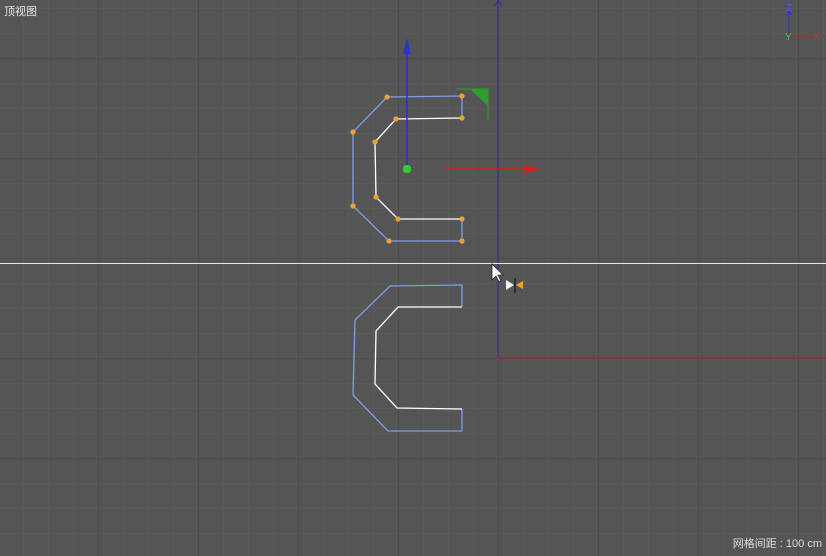  What do you see at coordinates (802, 23) in the screenshot?
I see `axis-gizmo-icon: Z Y X` at bounding box center [802, 23].